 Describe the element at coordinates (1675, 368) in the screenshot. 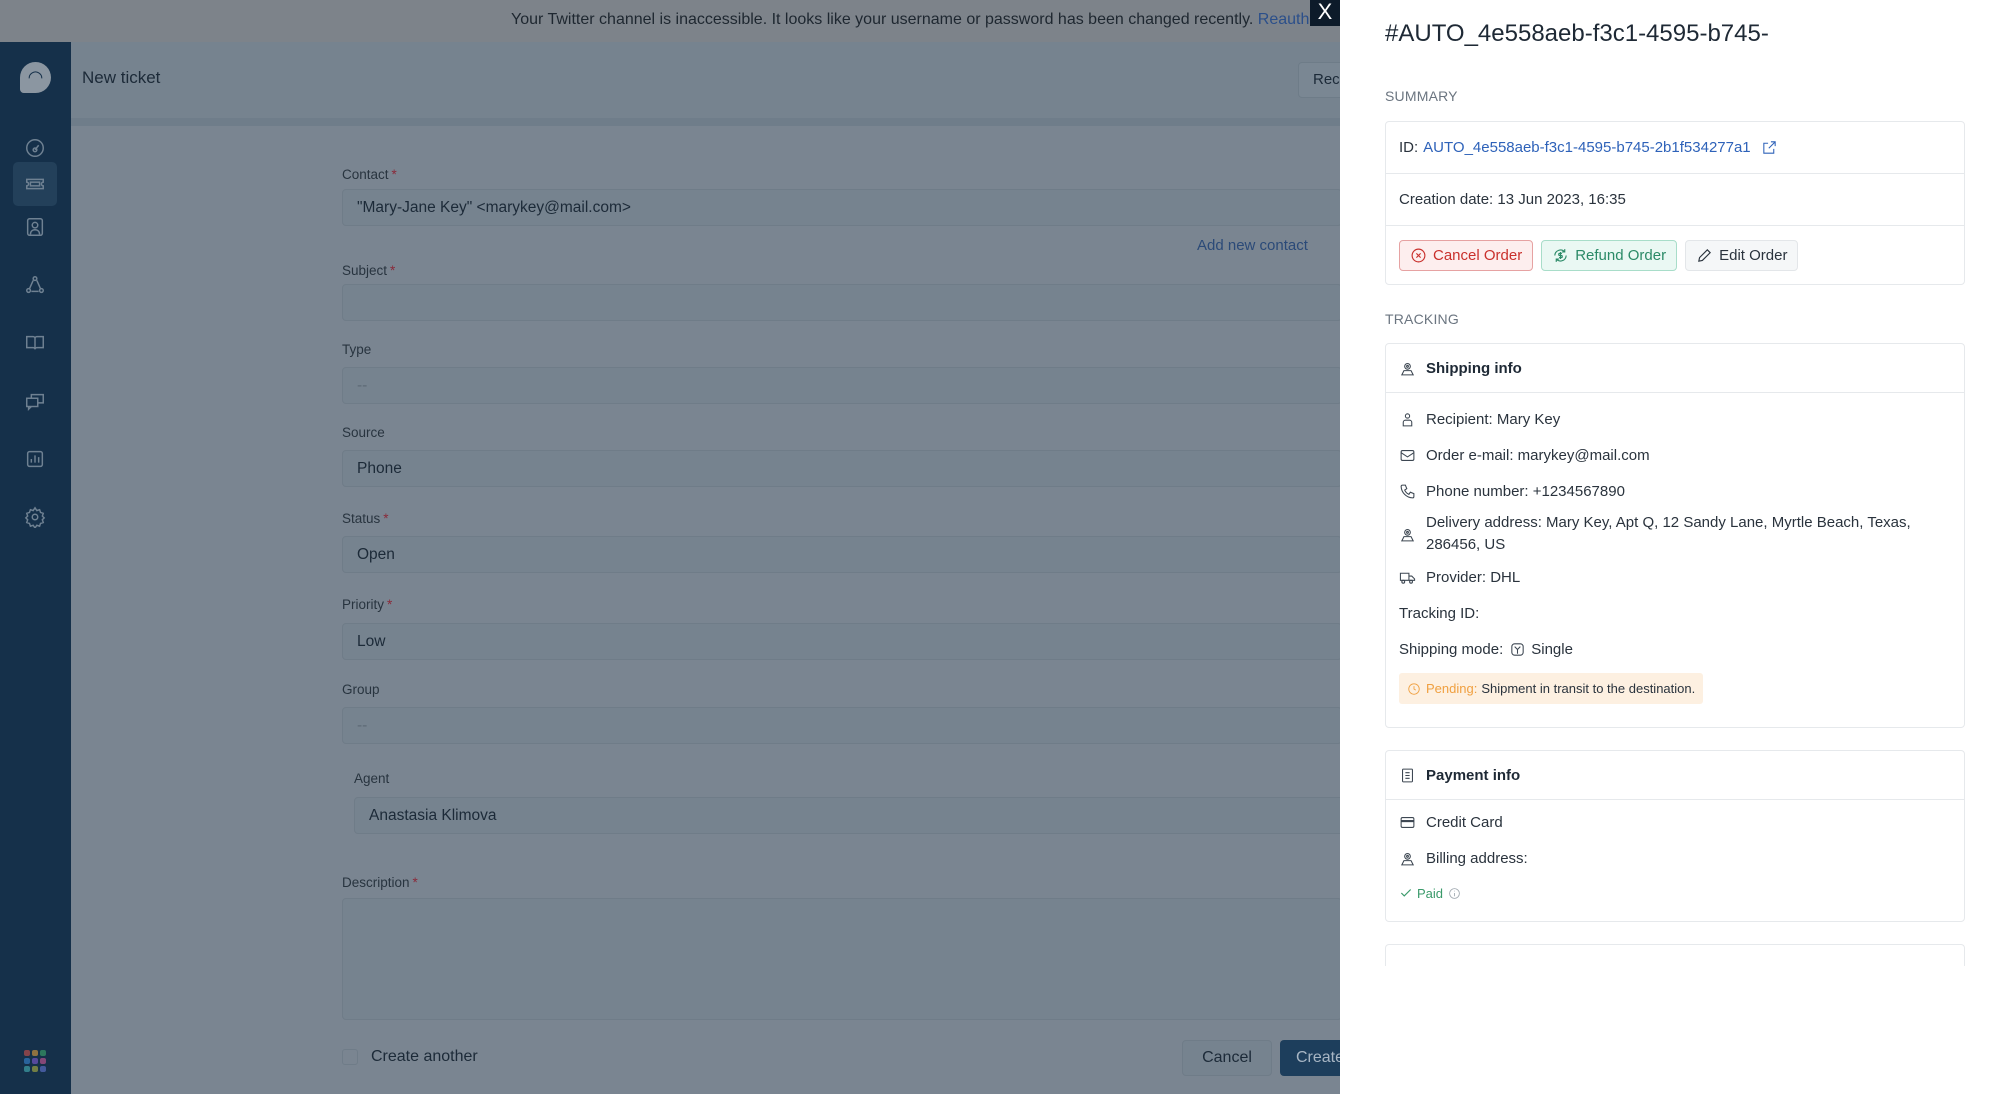

I see `shipping-info-header: Shipping info` at that location.